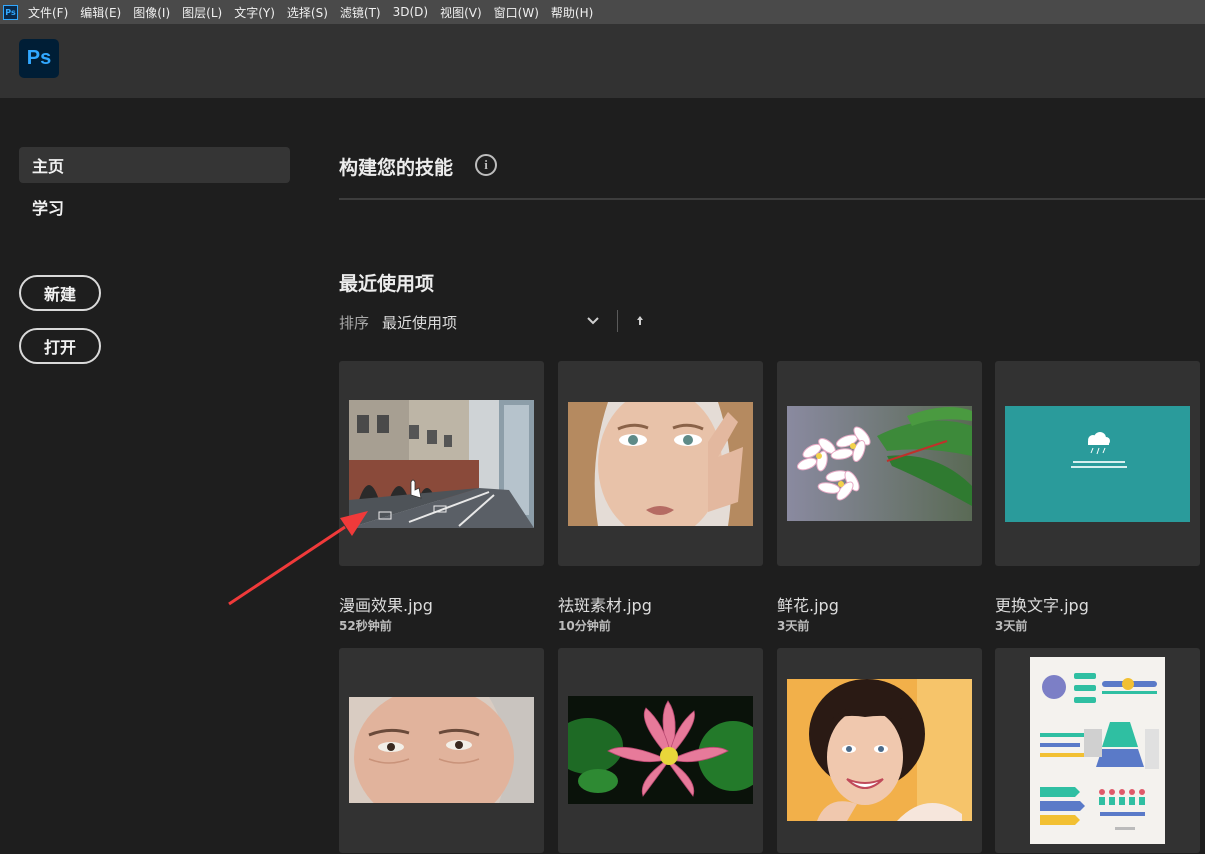 The height and width of the screenshot is (854, 1205). I want to click on sort-separator, so click(617, 321).